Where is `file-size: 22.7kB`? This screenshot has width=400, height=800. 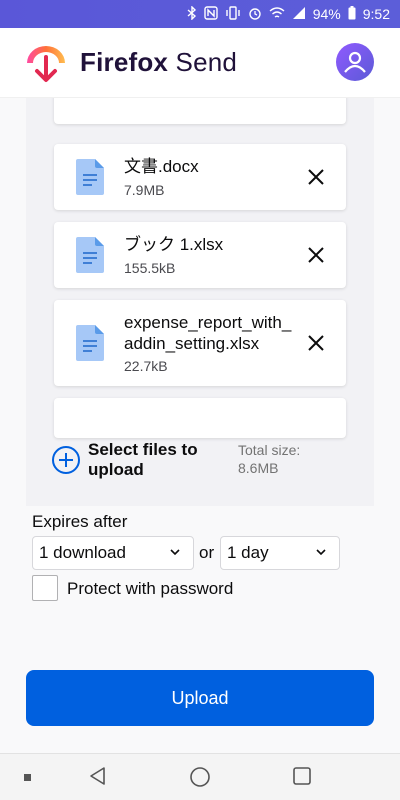
file-size: 22.7kB is located at coordinates (146, 366).